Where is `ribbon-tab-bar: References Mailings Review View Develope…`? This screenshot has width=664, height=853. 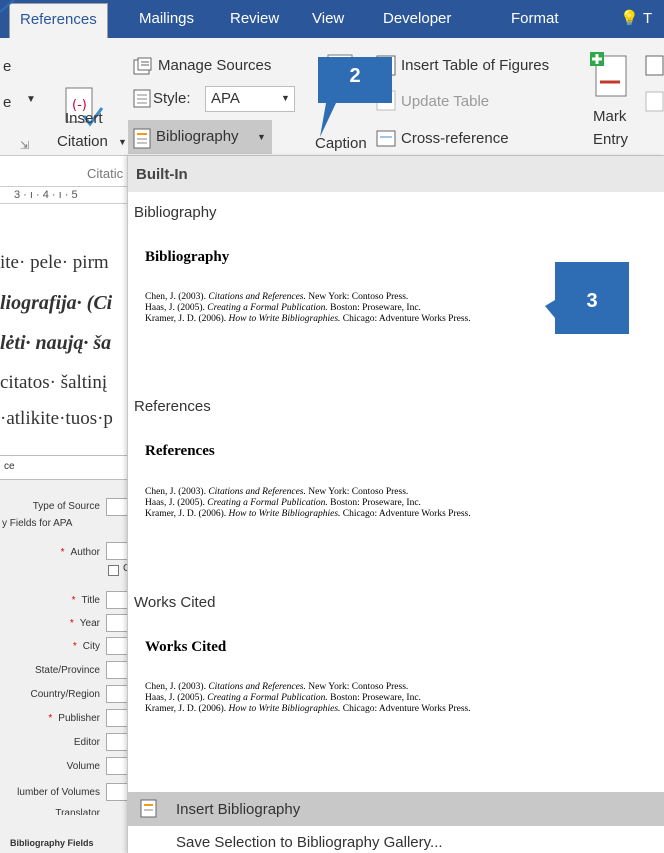 ribbon-tab-bar: References Mailings Review View Develope… is located at coordinates (332, 19).